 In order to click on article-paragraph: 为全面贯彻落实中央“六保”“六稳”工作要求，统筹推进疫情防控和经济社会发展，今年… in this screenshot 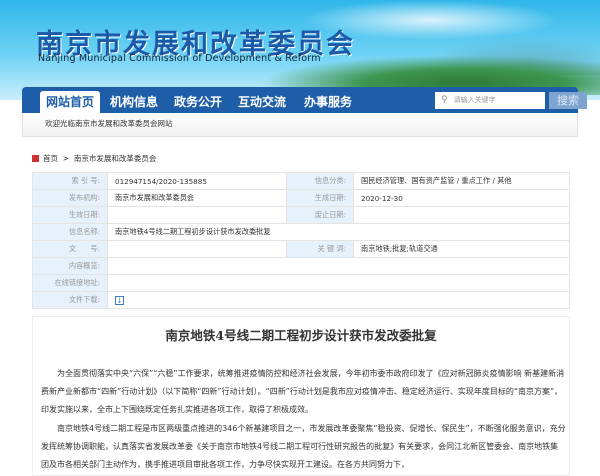, I will do `click(303, 391)`.